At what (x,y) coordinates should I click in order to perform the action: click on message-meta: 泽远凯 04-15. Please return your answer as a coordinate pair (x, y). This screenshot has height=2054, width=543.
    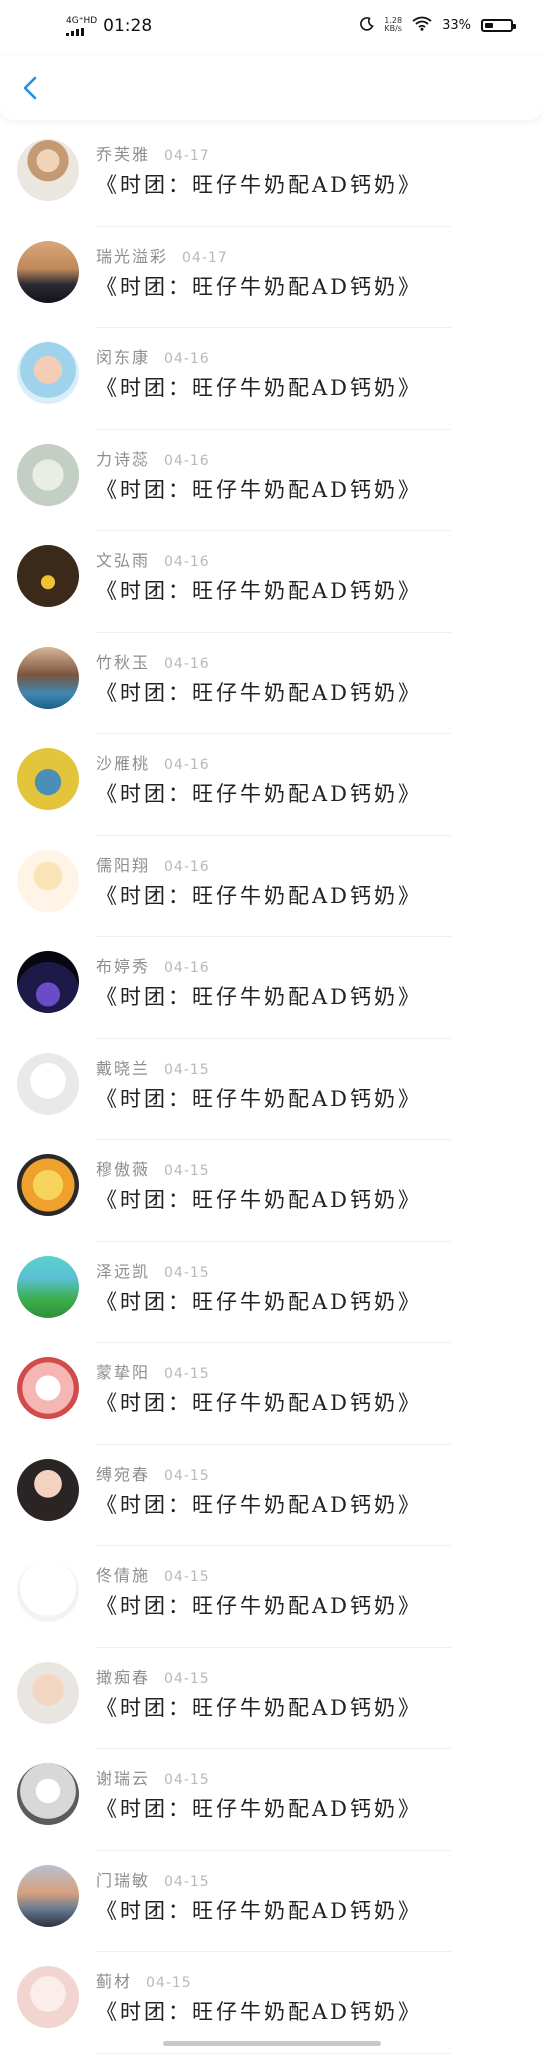
    Looking at the image, I should click on (153, 1270).